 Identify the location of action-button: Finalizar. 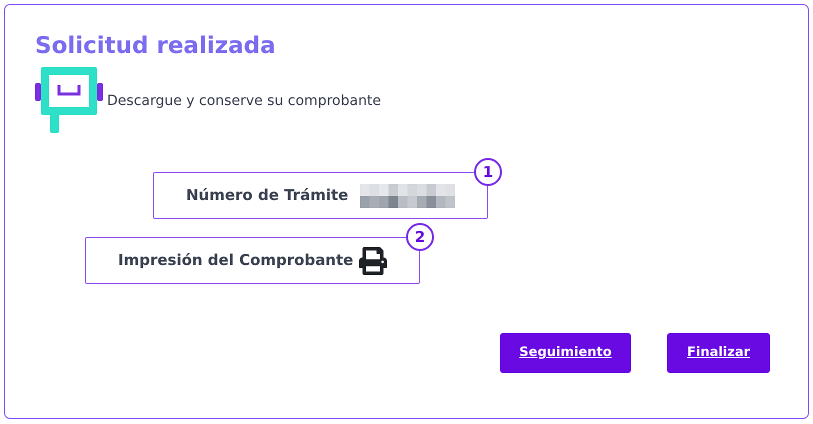
(718, 353).